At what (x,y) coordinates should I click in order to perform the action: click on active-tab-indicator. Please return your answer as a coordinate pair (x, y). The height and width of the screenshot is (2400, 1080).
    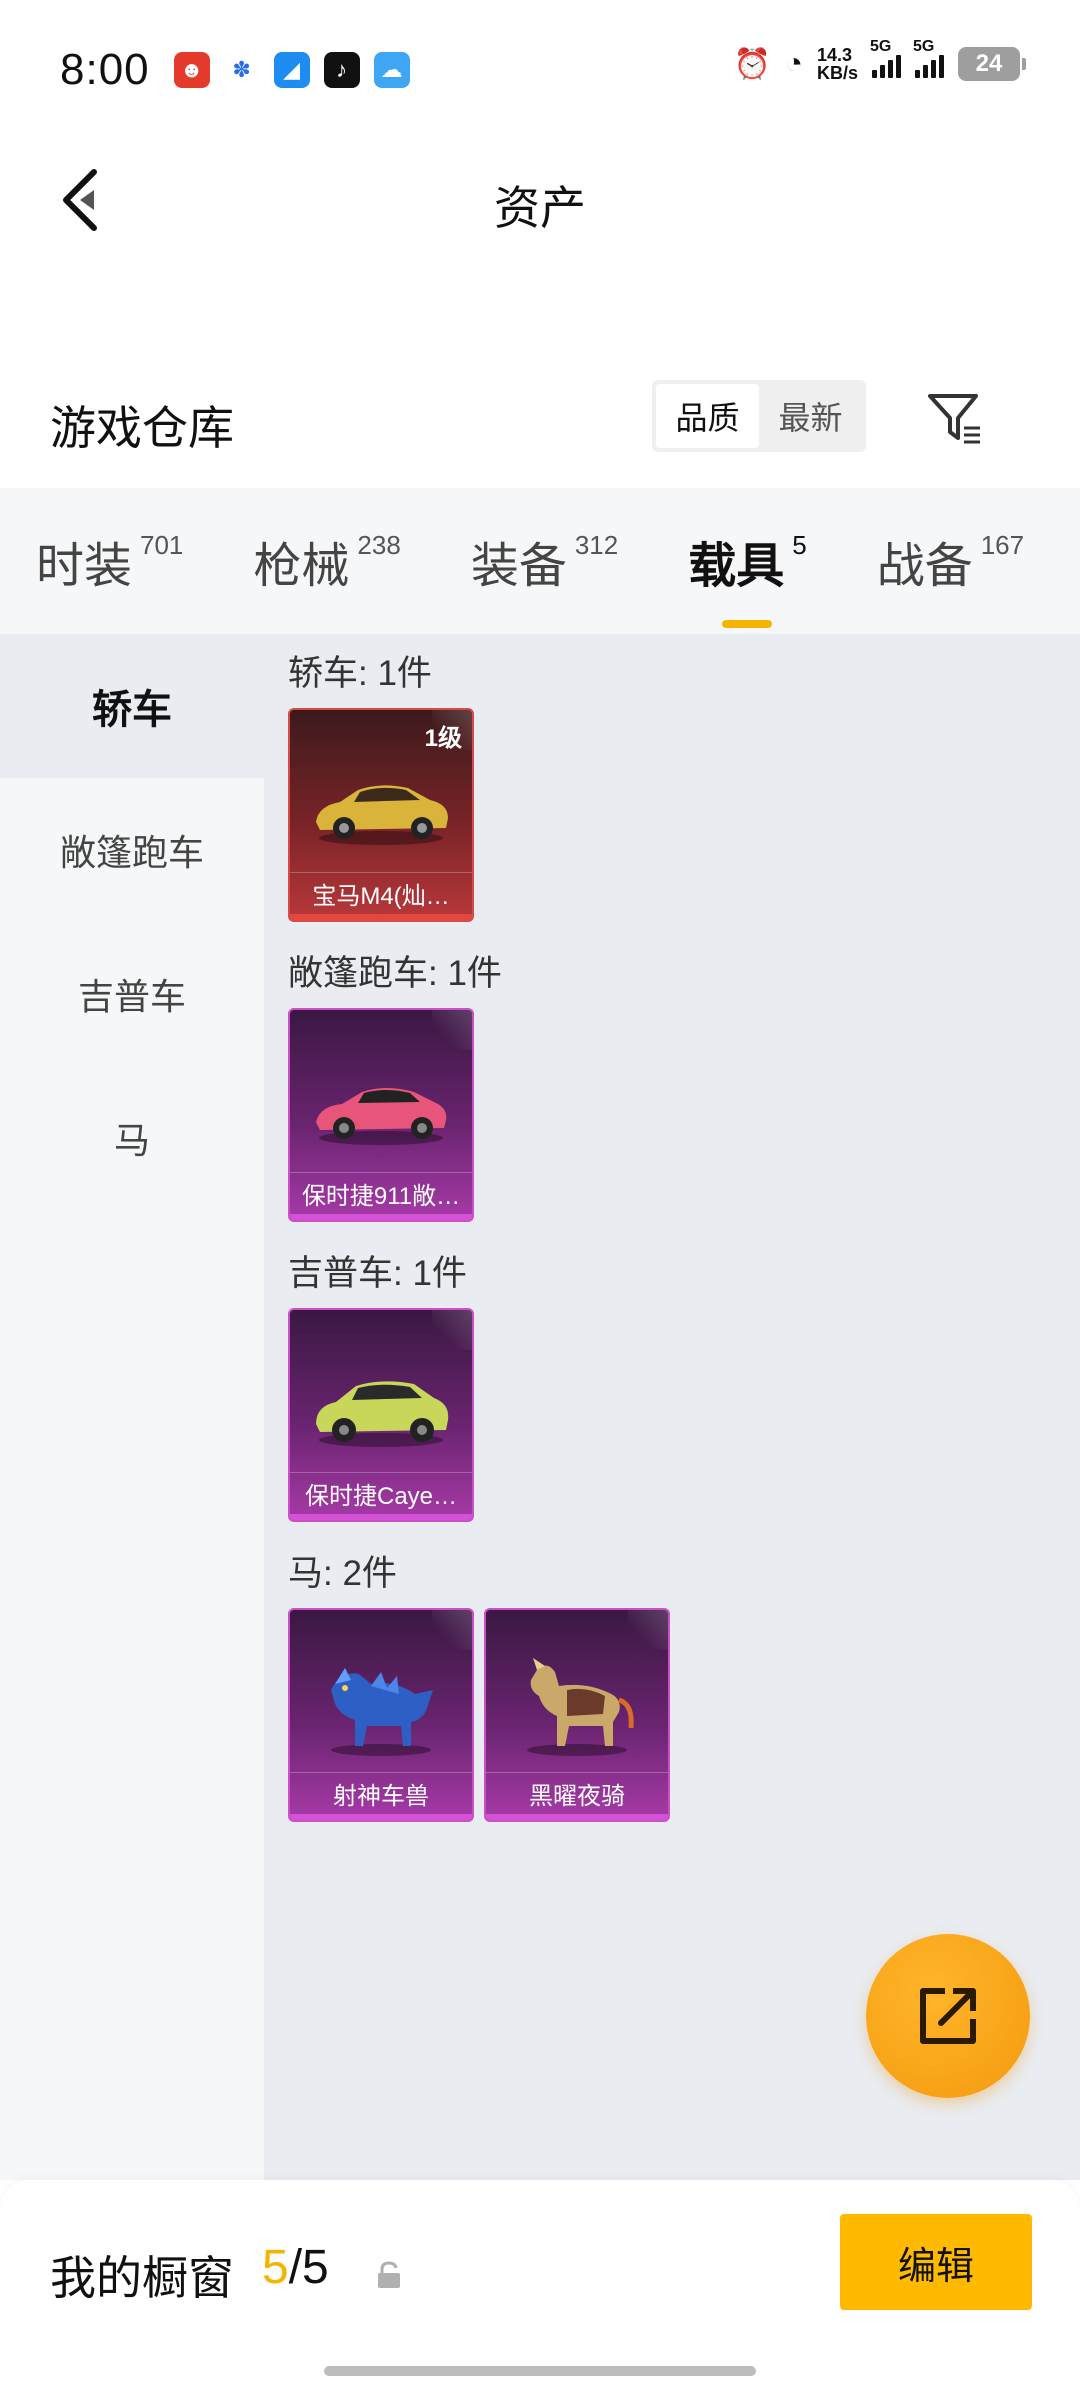
    Looking at the image, I should click on (747, 624).